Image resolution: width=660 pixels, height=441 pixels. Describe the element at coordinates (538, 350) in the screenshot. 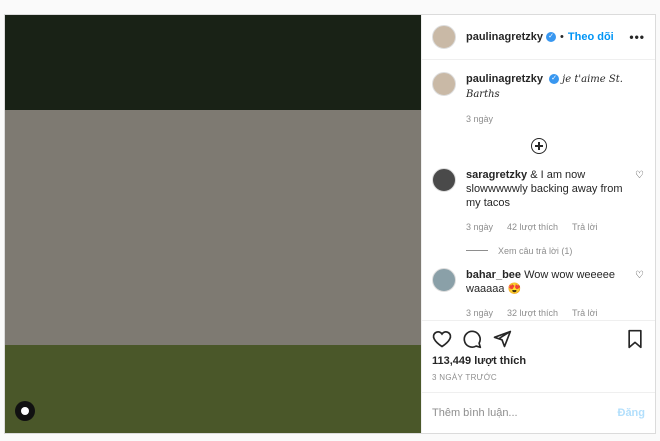

I see `post-actions: 113,449 lượt thích 3 NGÀY TRƯỚC` at that location.